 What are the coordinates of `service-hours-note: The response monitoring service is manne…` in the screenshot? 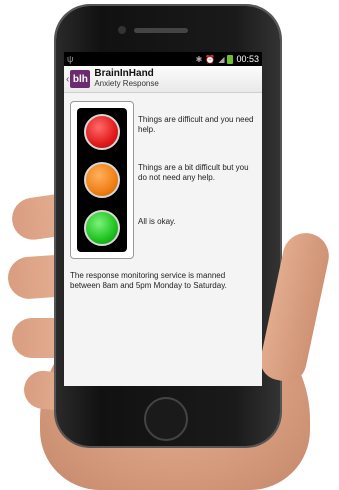 It's located at (148, 280).